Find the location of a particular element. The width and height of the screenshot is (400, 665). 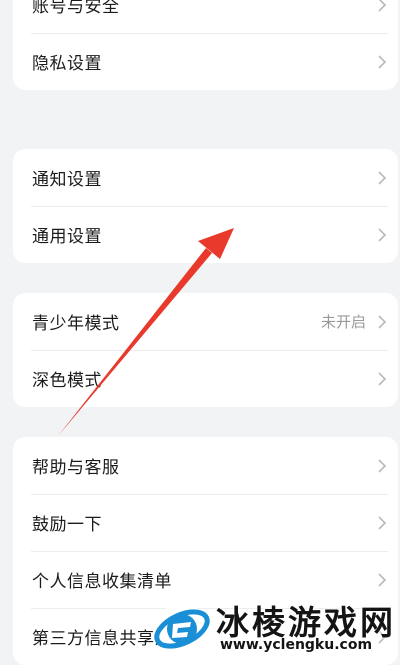

account-security-label: 账号与安全 is located at coordinates (76, 8).